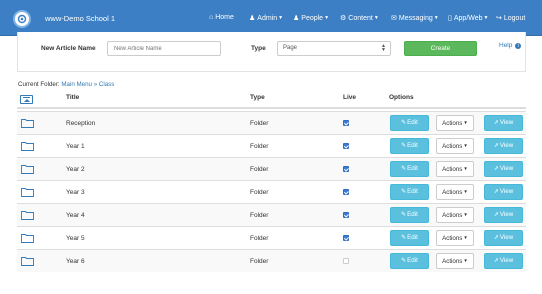 This screenshot has width=542, height=294. What do you see at coordinates (106, 84) in the screenshot?
I see `breadcrumb-item-class: Class` at bounding box center [106, 84].